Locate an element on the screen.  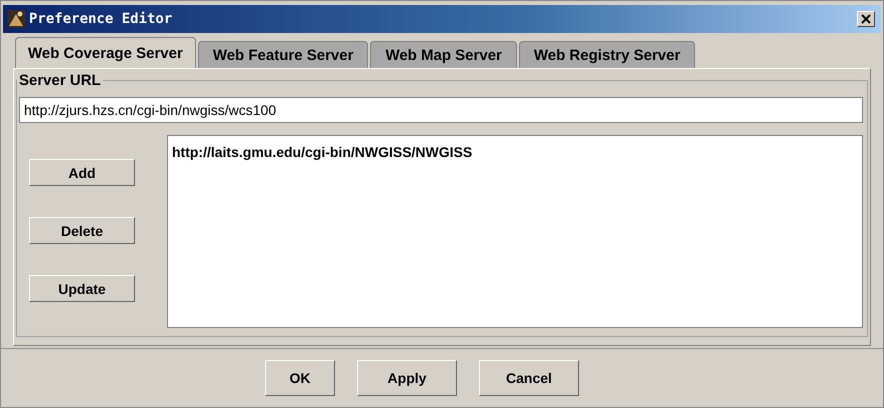
side-button: Add is located at coordinates (82, 172).